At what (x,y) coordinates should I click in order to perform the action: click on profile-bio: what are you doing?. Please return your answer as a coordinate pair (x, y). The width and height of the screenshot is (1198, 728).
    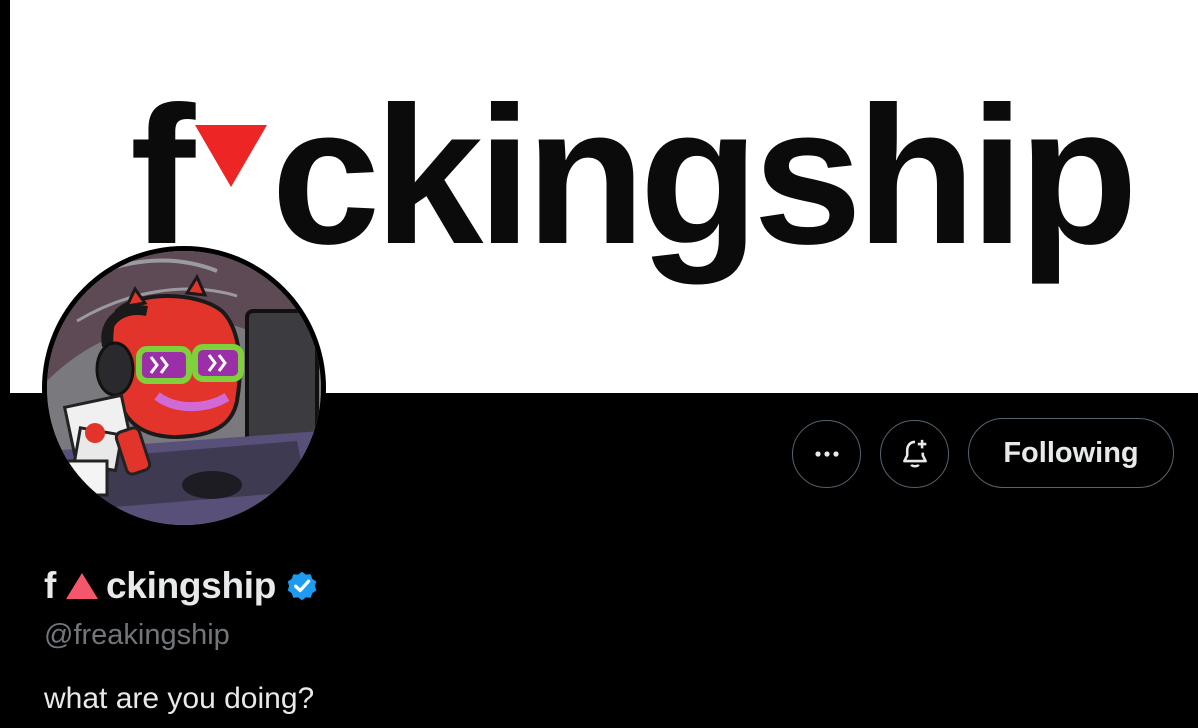
    Looking at the image, I should click on (179, 698).